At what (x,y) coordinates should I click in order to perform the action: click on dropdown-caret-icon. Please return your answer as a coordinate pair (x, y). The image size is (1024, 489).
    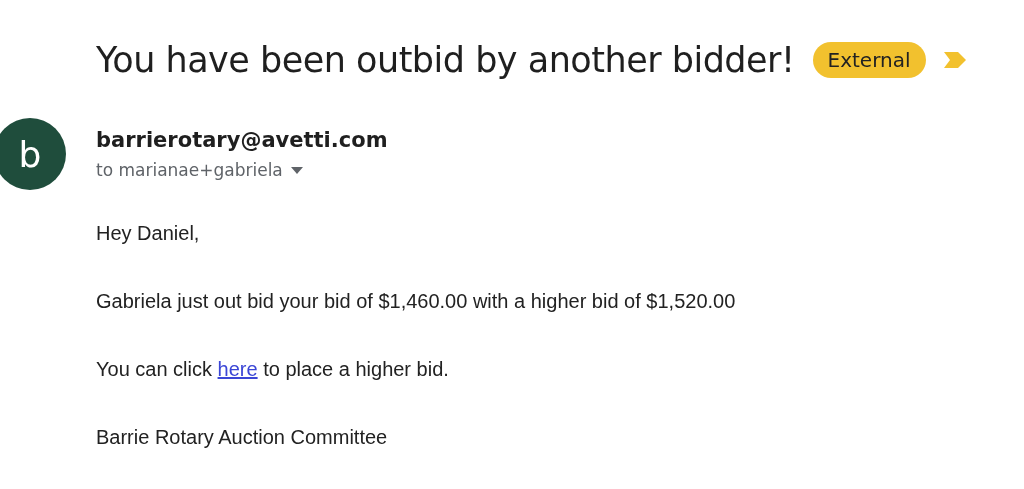
    Looking at the image, I should click on (296, 170).